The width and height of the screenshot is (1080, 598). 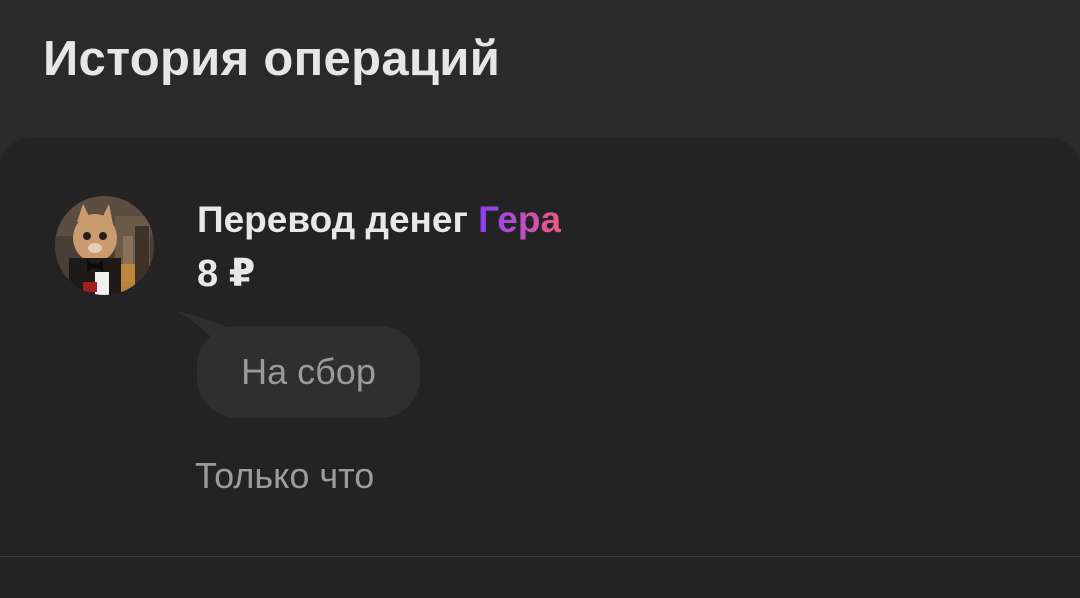 I want to click on user-avatar-icon, so click(x=104, y=245).